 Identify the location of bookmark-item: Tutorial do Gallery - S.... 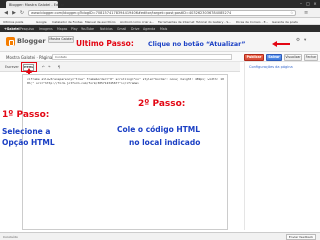
(213, 22).